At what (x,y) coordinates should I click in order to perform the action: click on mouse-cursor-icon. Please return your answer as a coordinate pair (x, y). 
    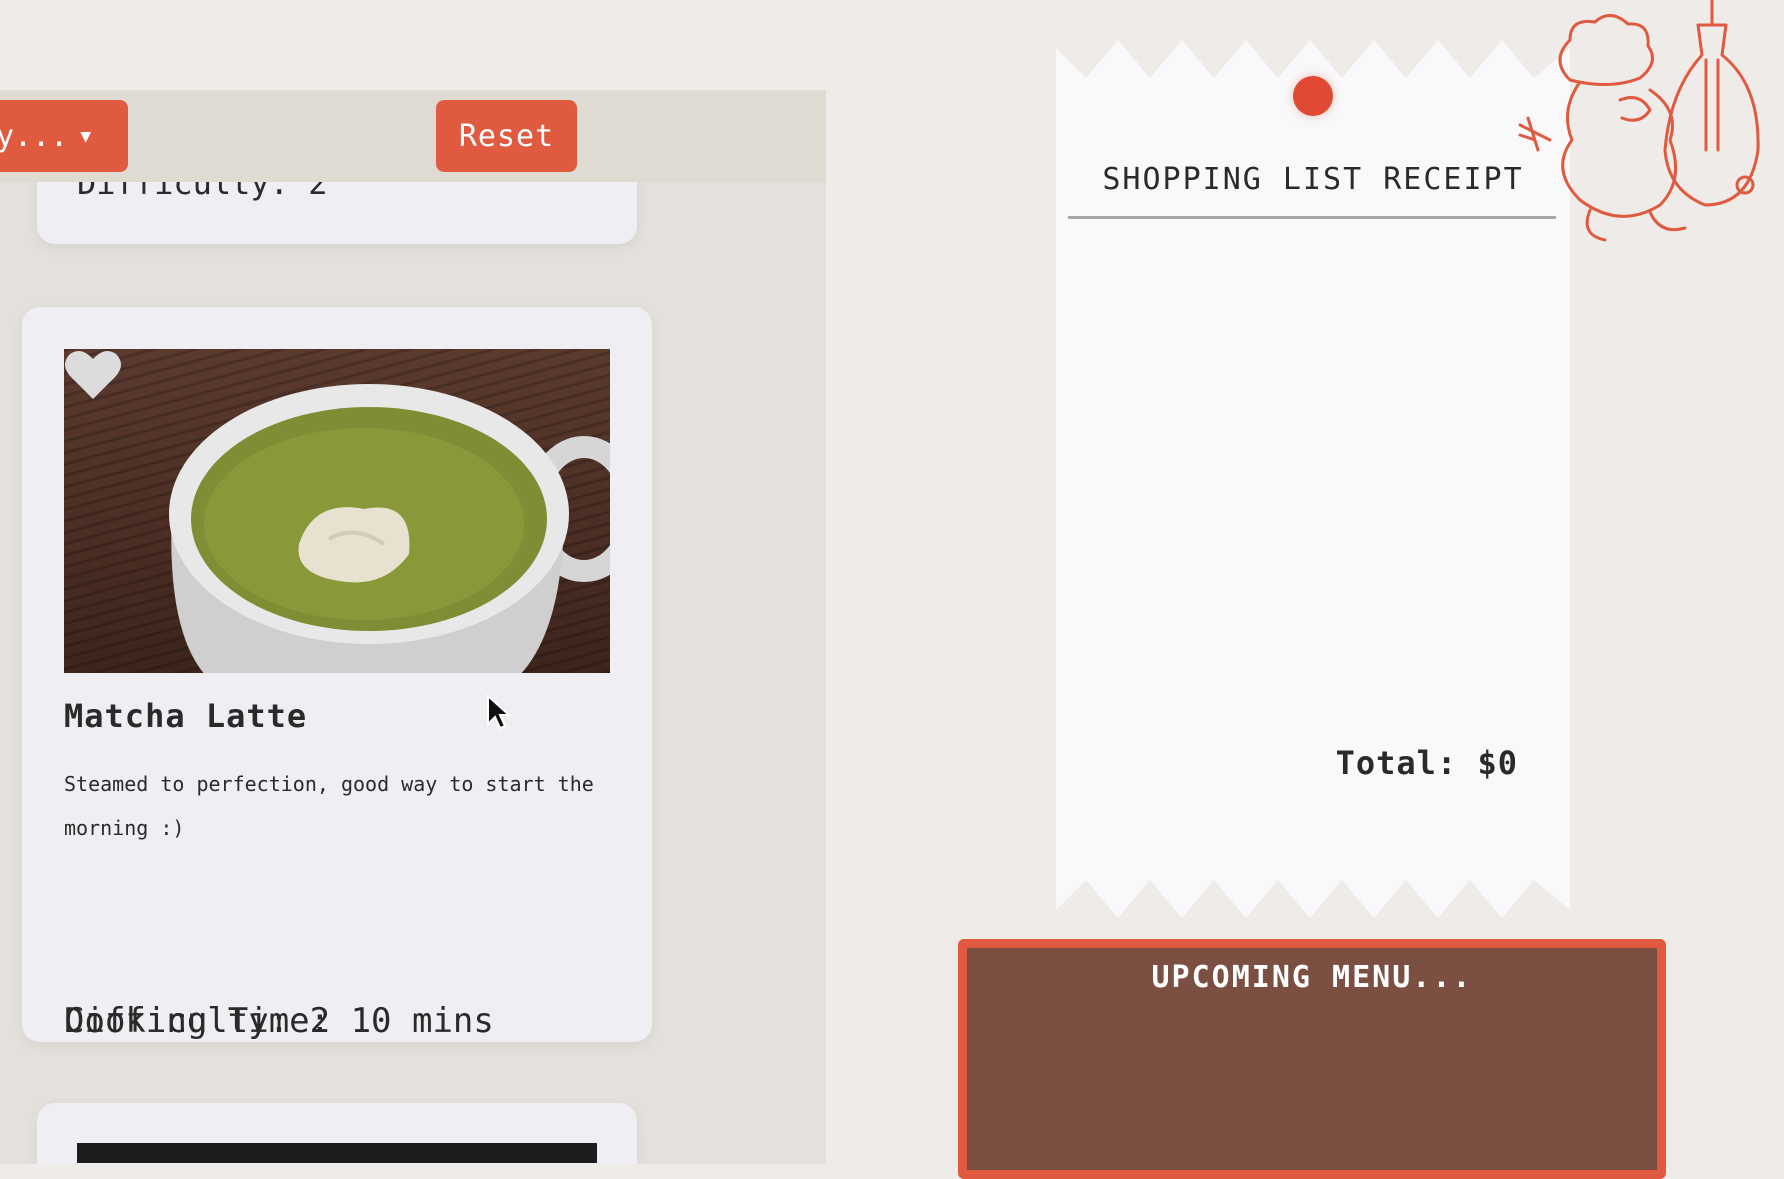
    Looking at the image, I should click on (499, 712).